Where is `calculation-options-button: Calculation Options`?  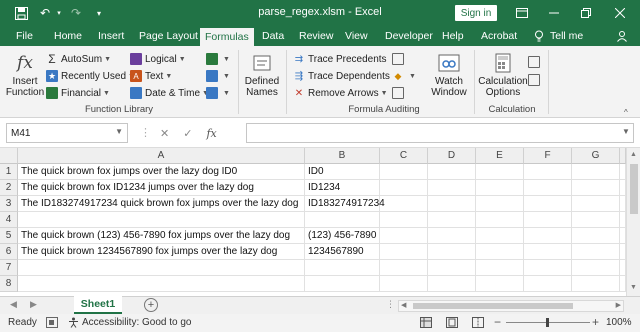
calculation-options-button: Calculation Options is located at coordinates (503, 75).